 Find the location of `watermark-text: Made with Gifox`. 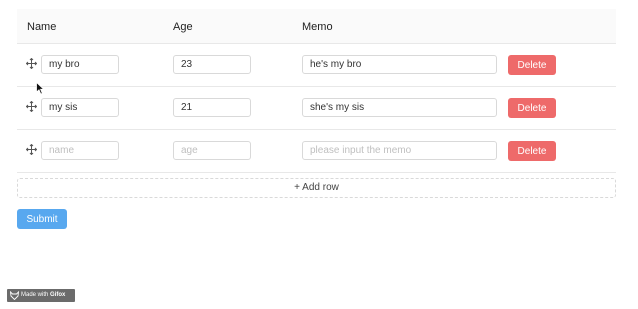

watermark-text: Made with Gifox is located at coordinates (43, 295).